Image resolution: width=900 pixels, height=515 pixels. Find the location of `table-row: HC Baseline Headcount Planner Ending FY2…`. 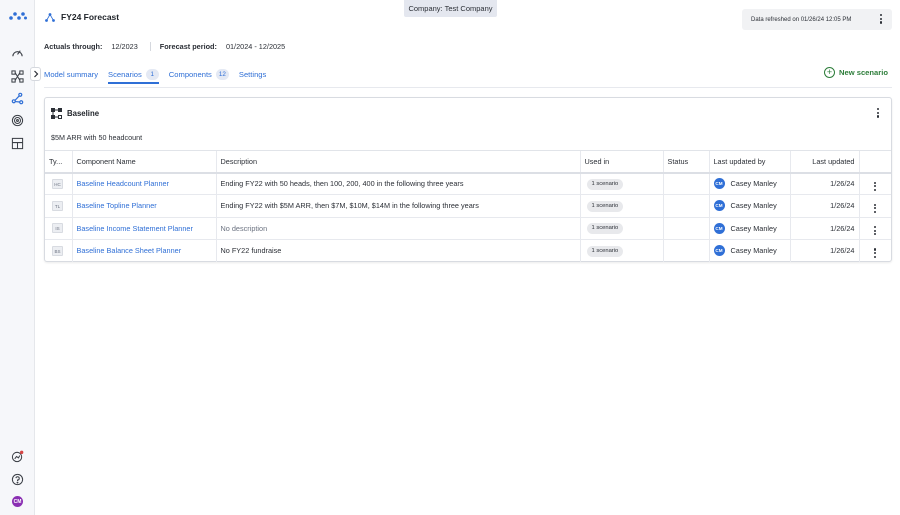

table-row: HC Baseline Headcount Planner Ending FY2… is located at coordinates (468, 184).